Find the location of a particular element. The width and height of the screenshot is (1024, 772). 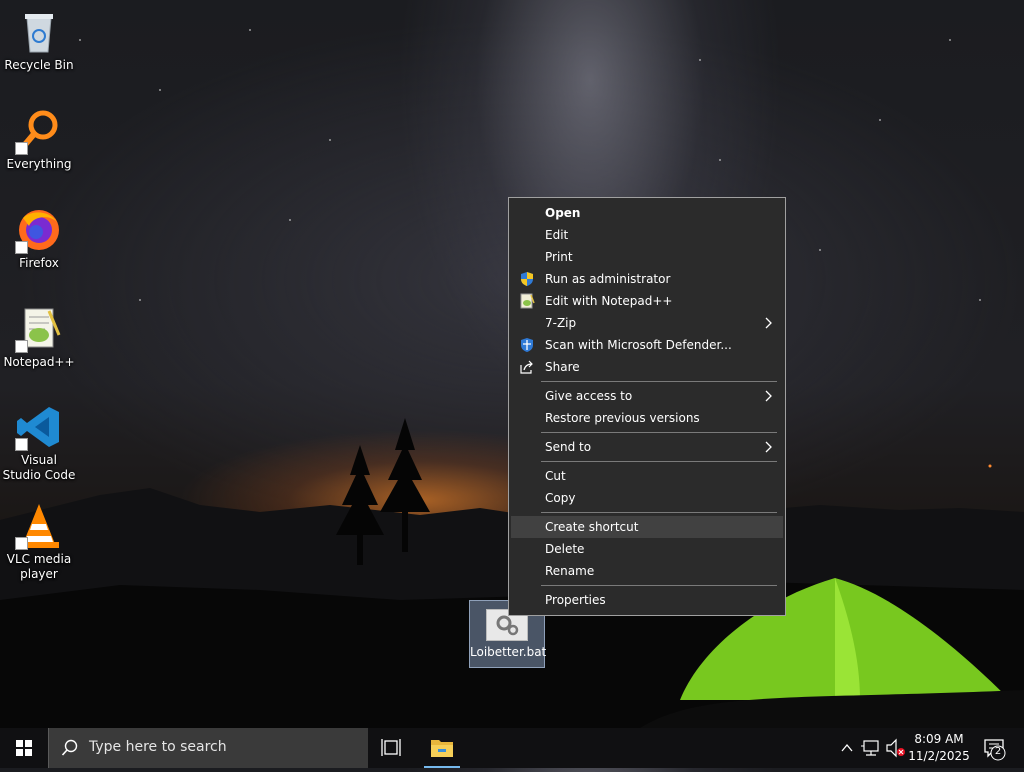

desktop-icon-recycle-bin: Recycle Bin is located at coordinates (39, 40).